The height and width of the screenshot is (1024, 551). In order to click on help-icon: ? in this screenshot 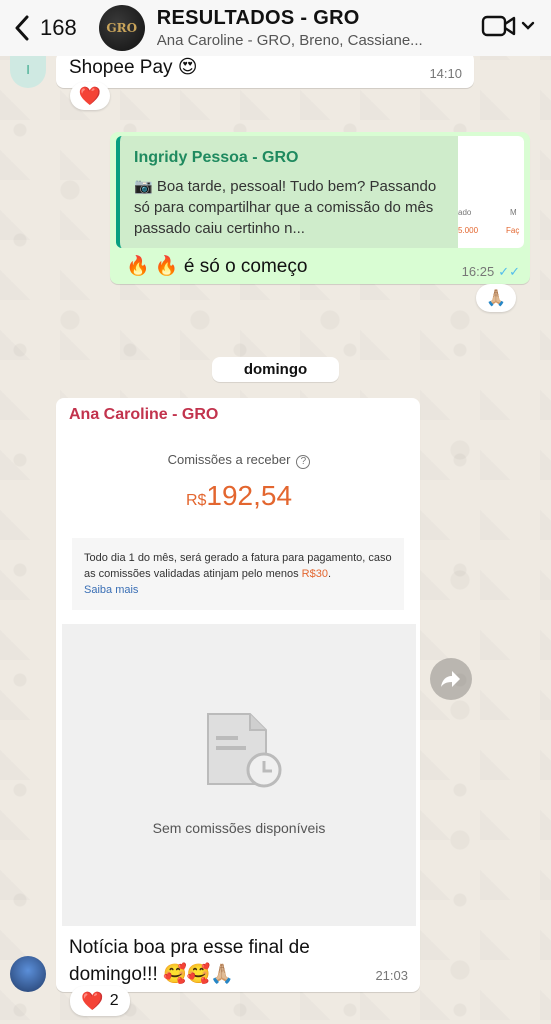, I will do `click(303, 462)`.